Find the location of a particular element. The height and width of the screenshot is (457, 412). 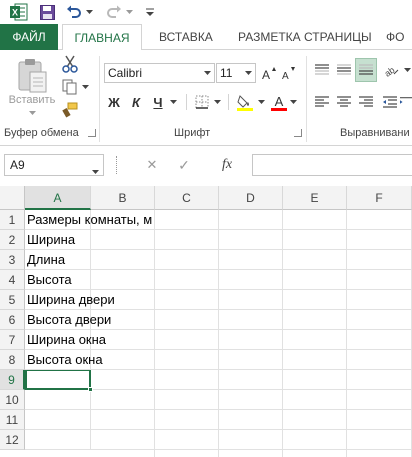

quick-access-toolbar: X is located at coordinates (206, 12).